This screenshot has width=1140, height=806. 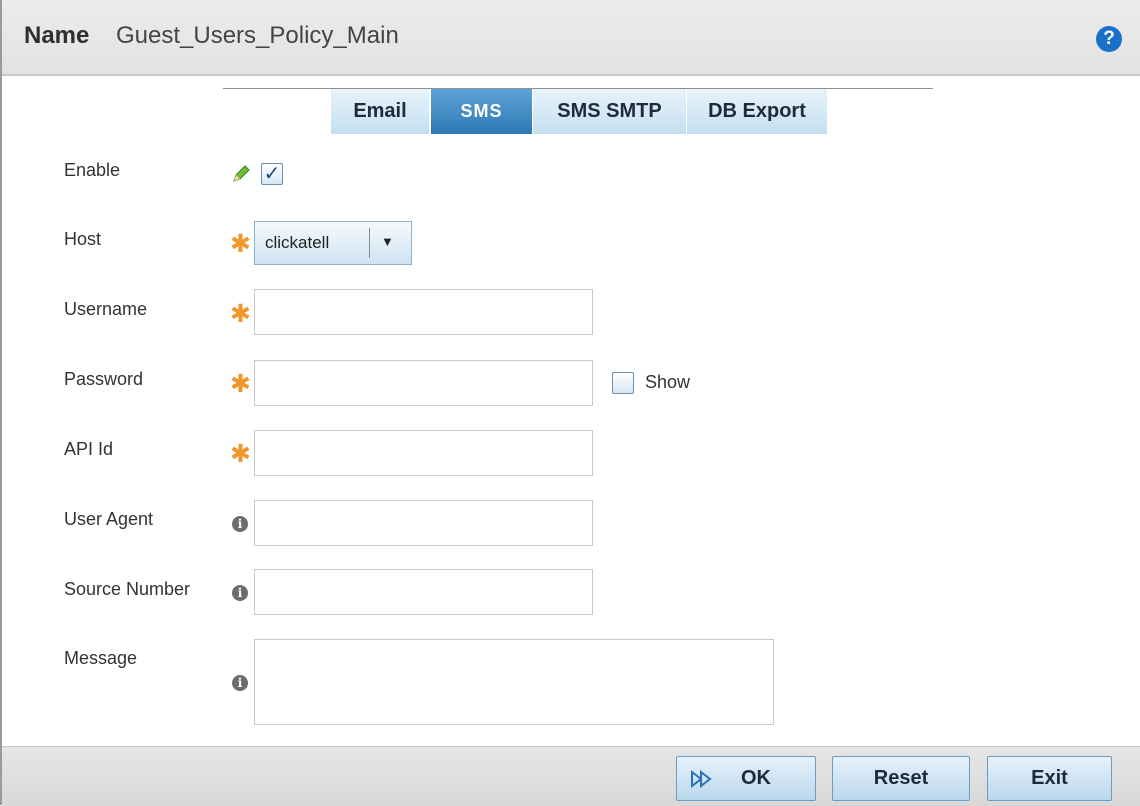 What do you see at coordinates (623, 383) in the screenshot?
I see `show-password-checkbox` at bounding box center [623, 383].